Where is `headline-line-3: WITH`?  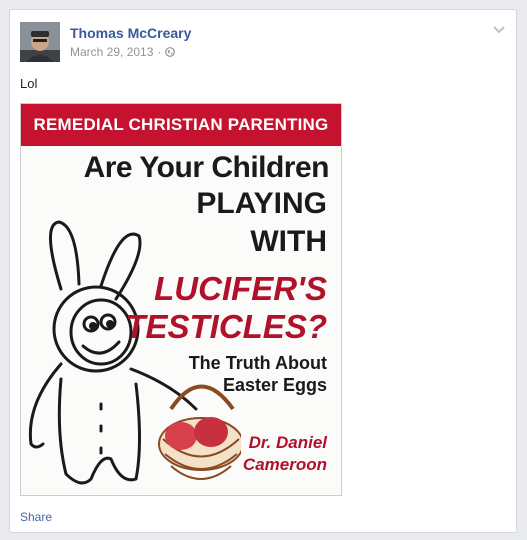
headline-line-3: WITH is located at coordinates (288, 241).